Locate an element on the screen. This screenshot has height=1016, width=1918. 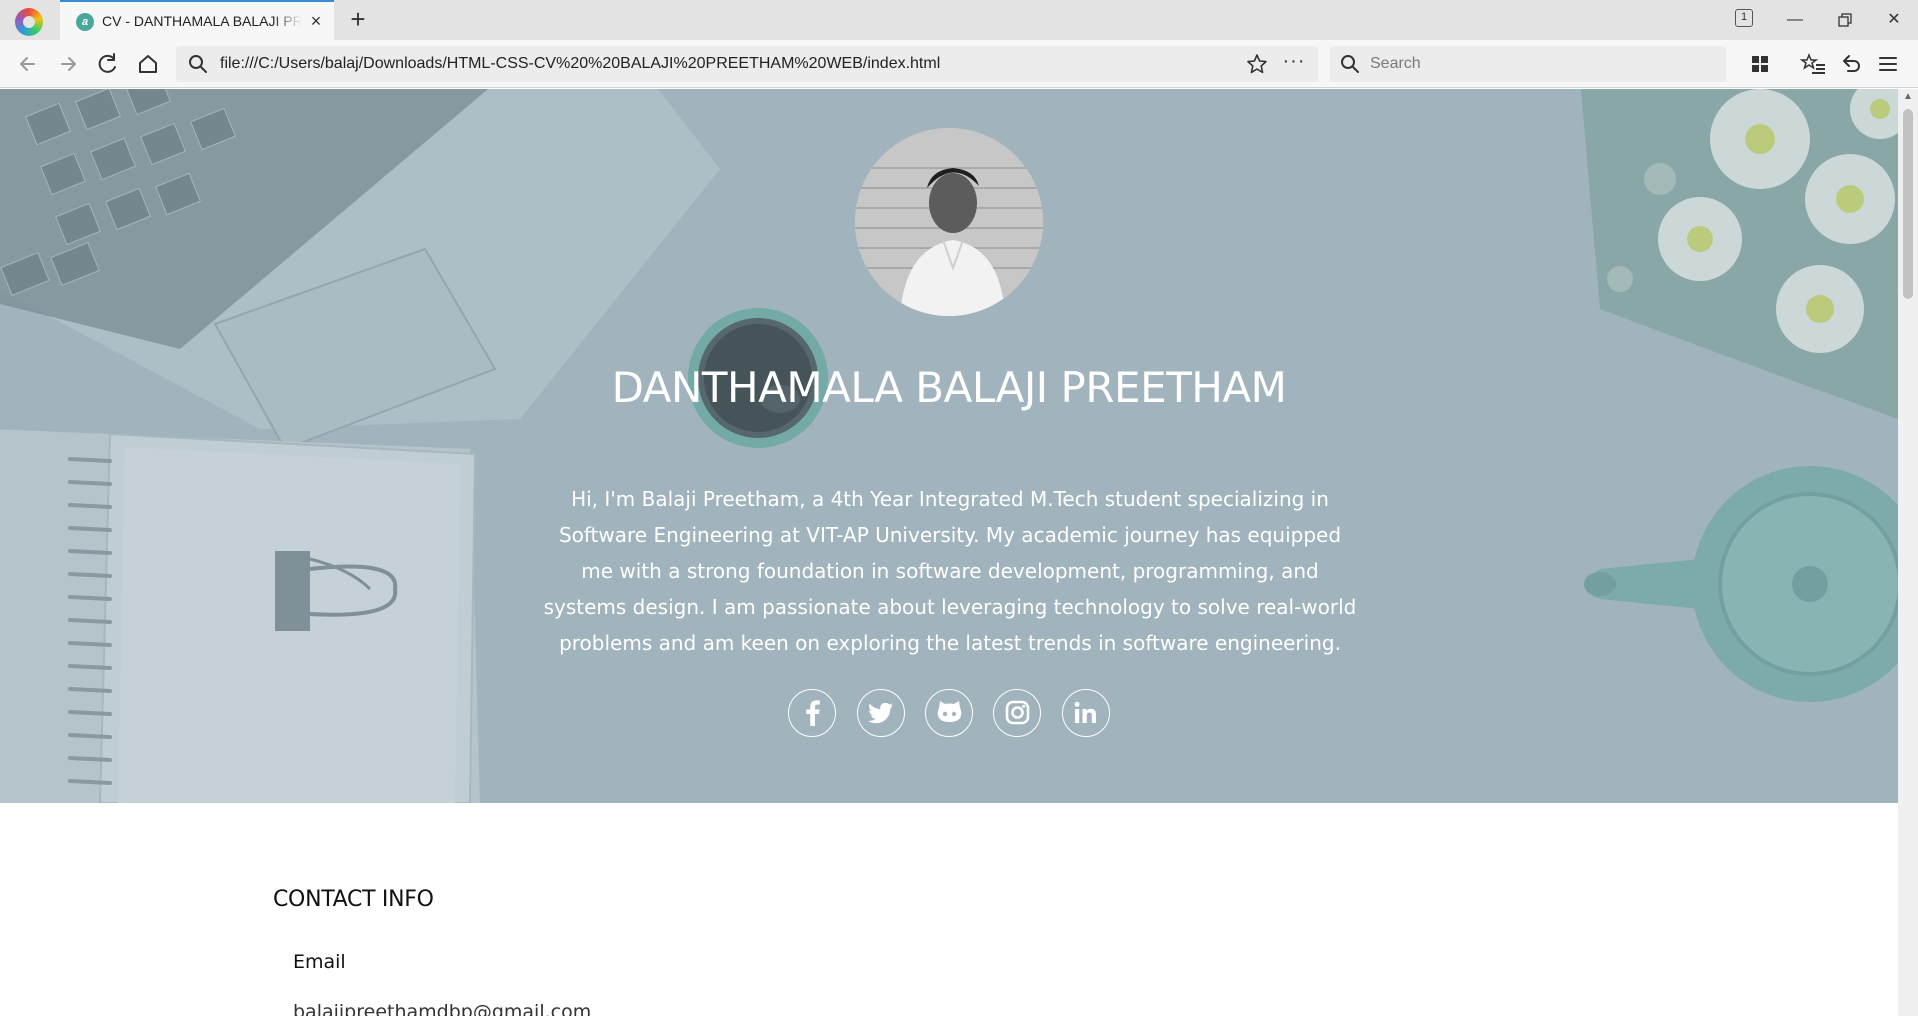
twitter-icon is located at coordinates (880, 713).